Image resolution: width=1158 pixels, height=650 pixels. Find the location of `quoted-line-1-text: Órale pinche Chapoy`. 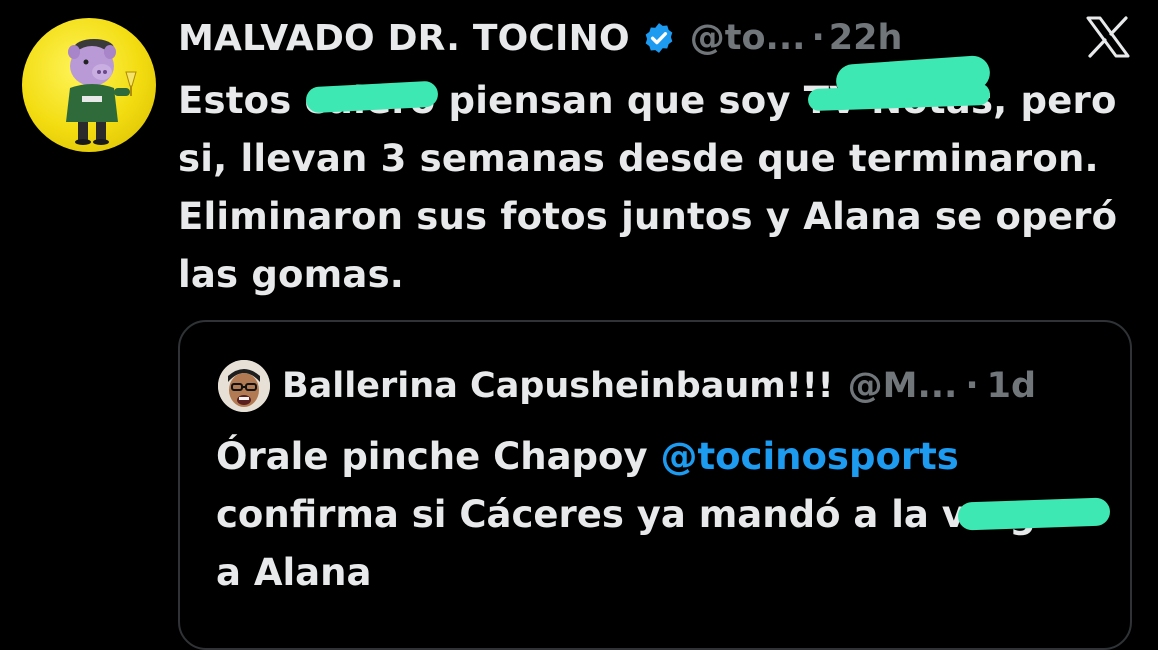

quoted-line-1-text: Órale pinche Chapoy is located at coordinates (438, 456).